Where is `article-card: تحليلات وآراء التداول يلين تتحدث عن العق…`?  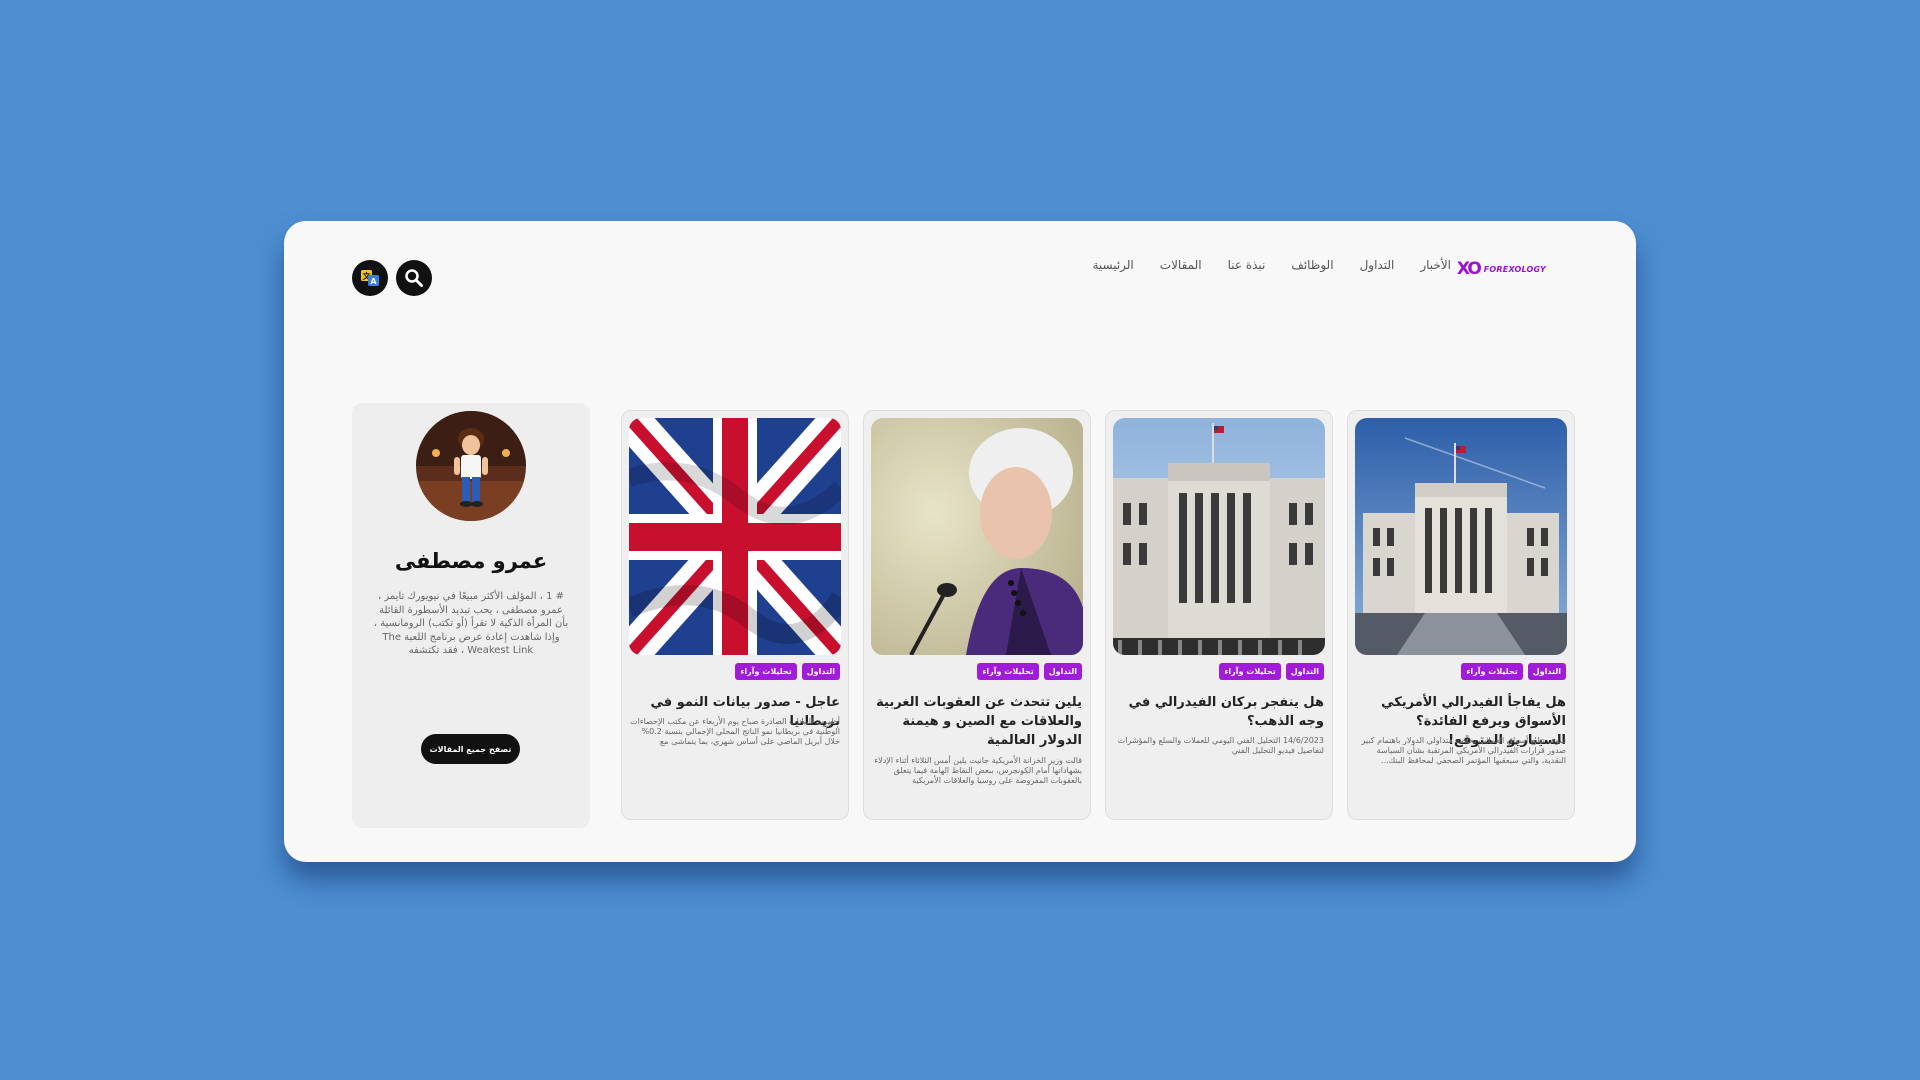
article-card: تحليلات وآراء التداول يلين تتحدث عن العق… is located at coordinates (977, 615).